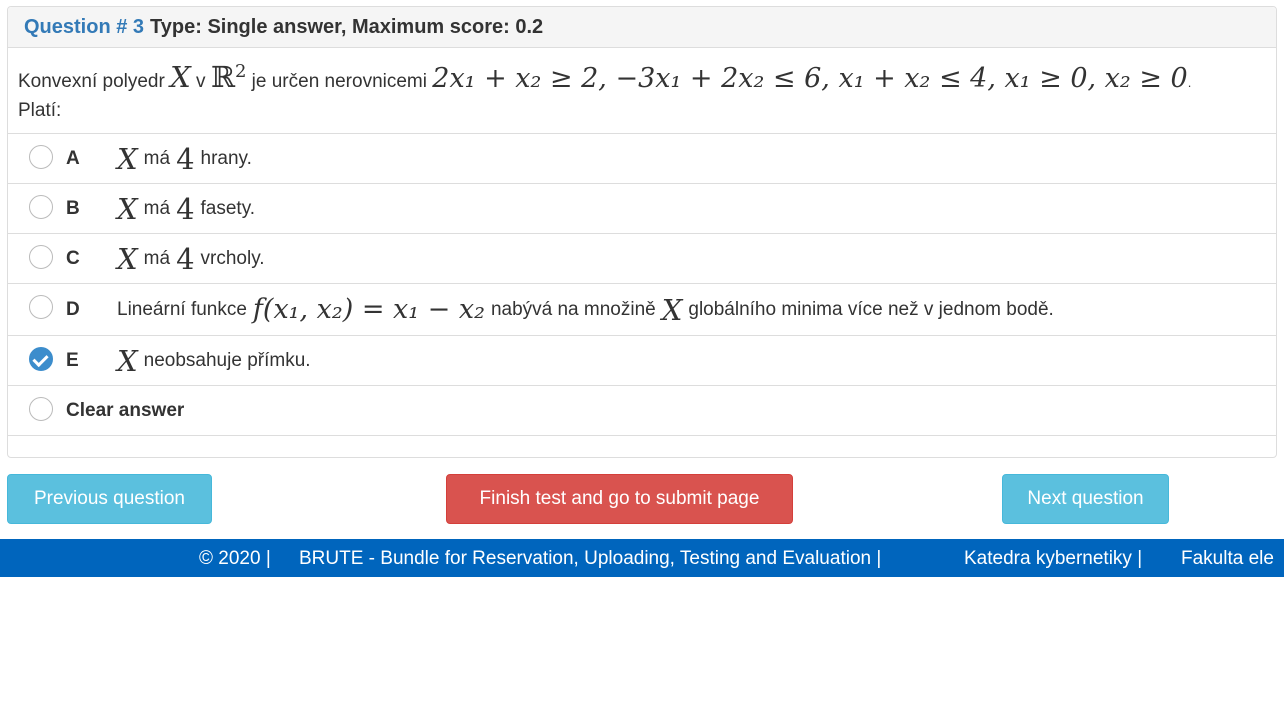 This screenshot has width=1284, height=704. I want to click on option-text: X má 4 hrany., so click(184, 159).